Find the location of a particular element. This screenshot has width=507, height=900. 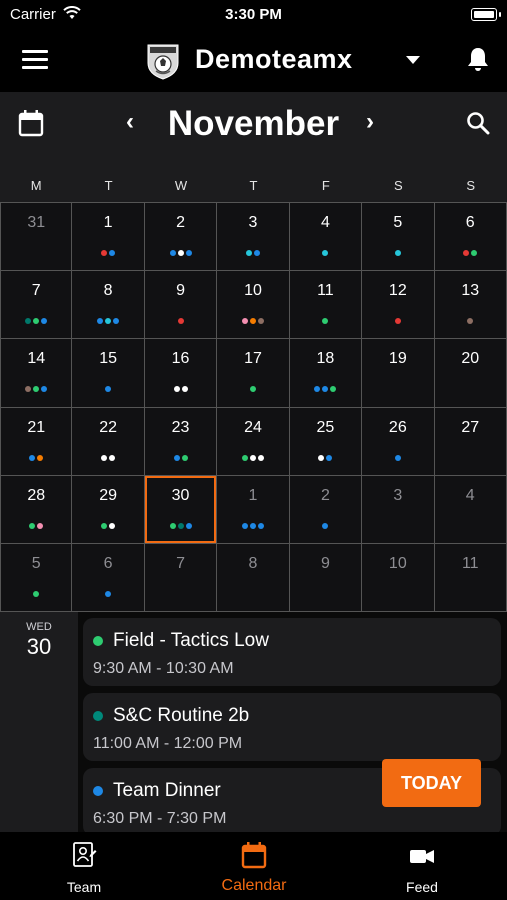

day-number: 29 is located at coordinates (108, 495).